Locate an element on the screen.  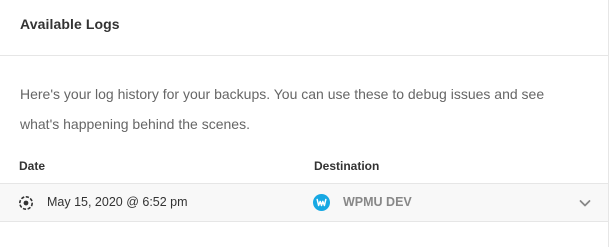
wpmudev-logo-icon is located at coordinates (321, 202).